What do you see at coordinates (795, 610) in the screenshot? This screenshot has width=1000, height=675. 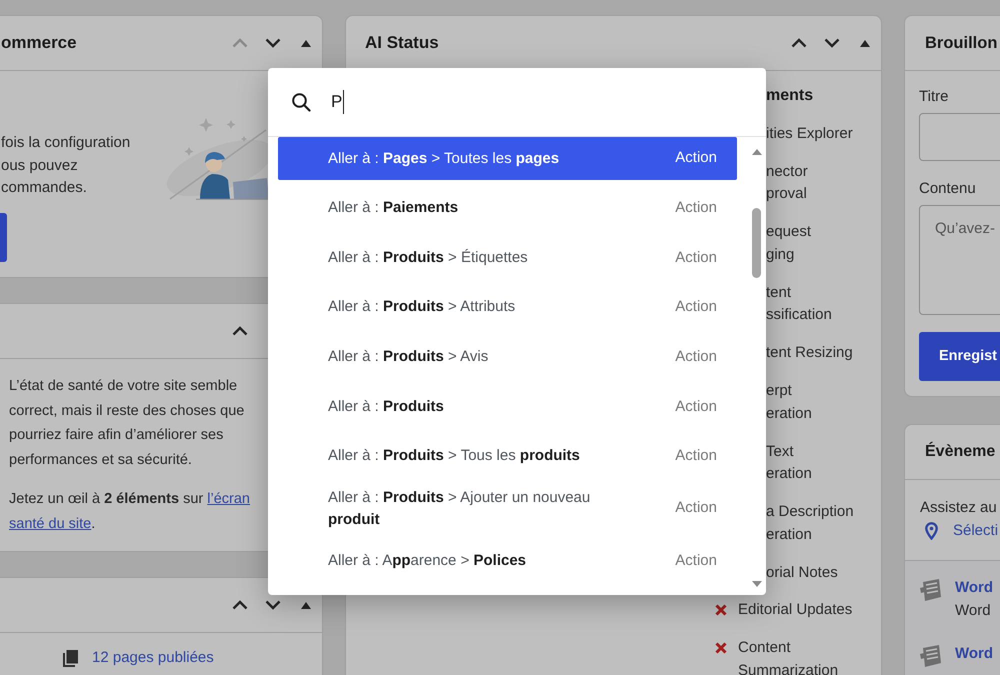 I see `capability-name: Editorial Updates` at bounding box center [795, 610].